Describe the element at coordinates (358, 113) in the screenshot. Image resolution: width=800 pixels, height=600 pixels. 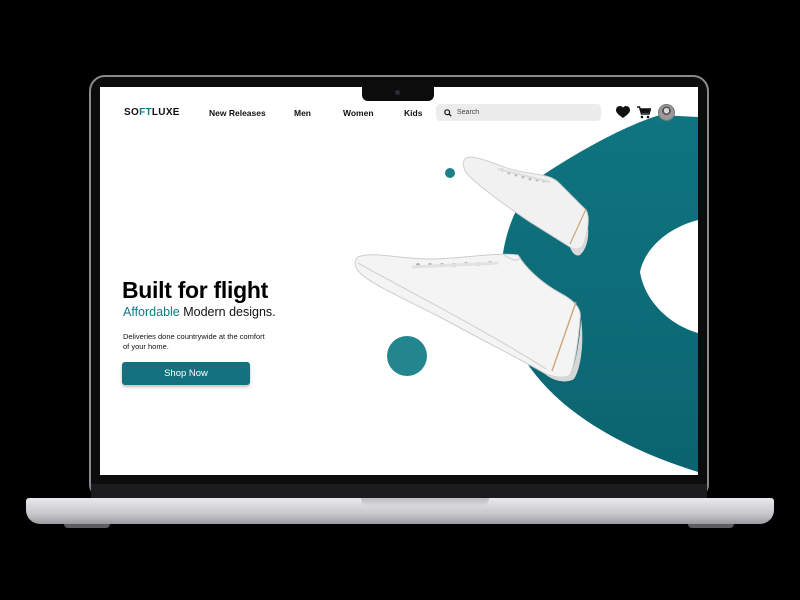
I see `nav-link-women: Women` at that location.